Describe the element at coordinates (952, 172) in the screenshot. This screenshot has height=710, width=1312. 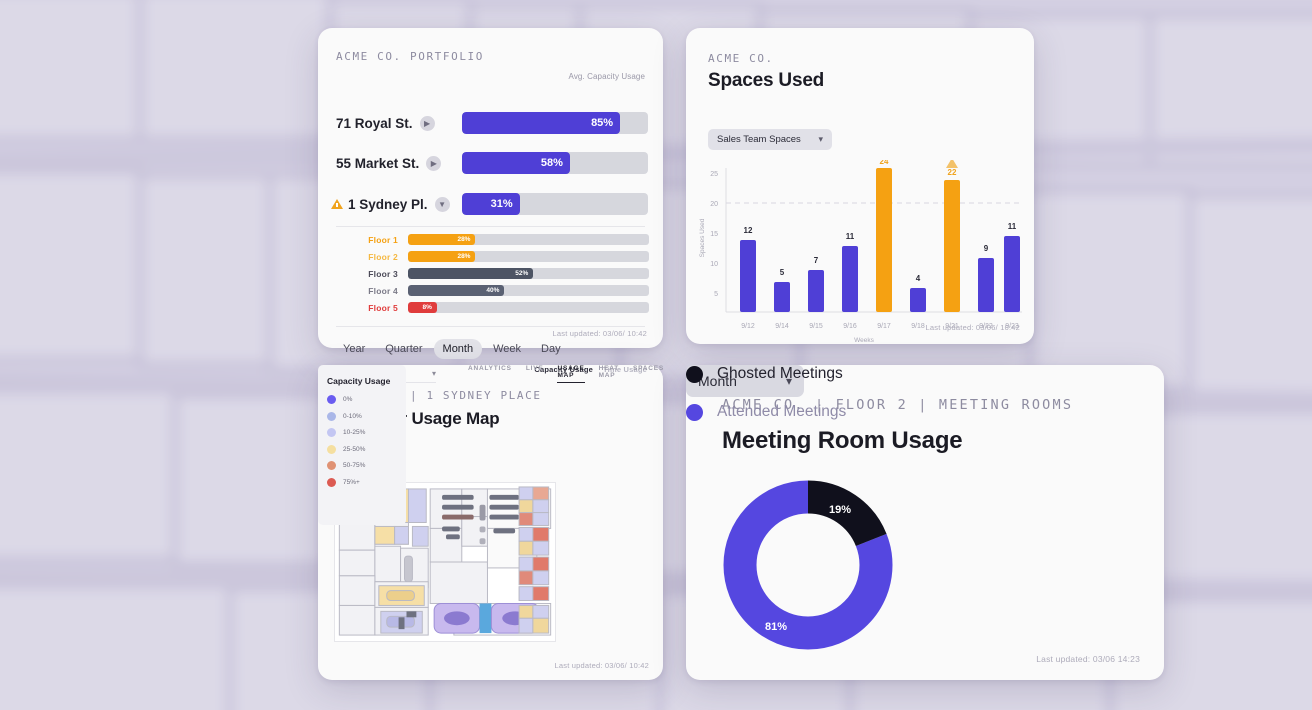
I see `bar-value-9-21: 22` at that location.